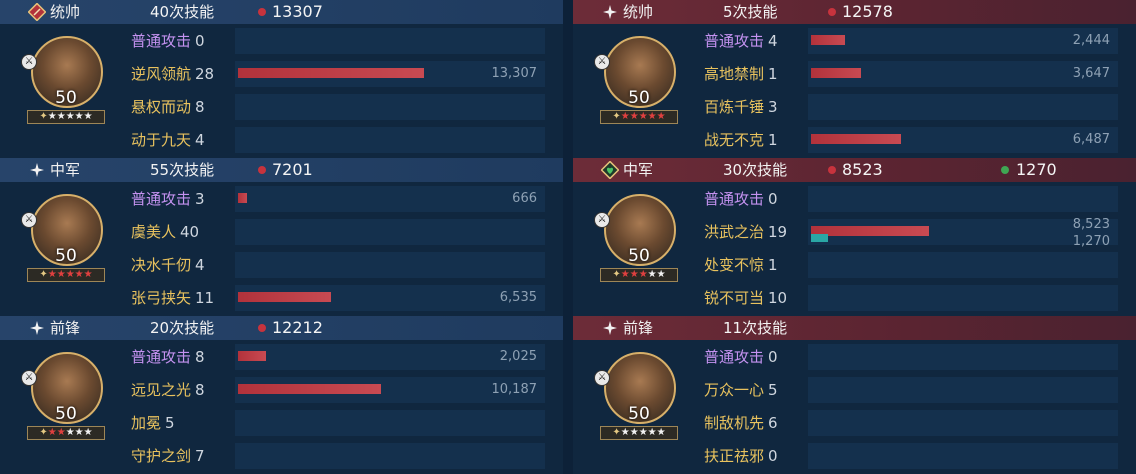 Image resolution: width=1136 pixels, height=474 pixels. I want to click on skill-level: 10, so click(778, 298).